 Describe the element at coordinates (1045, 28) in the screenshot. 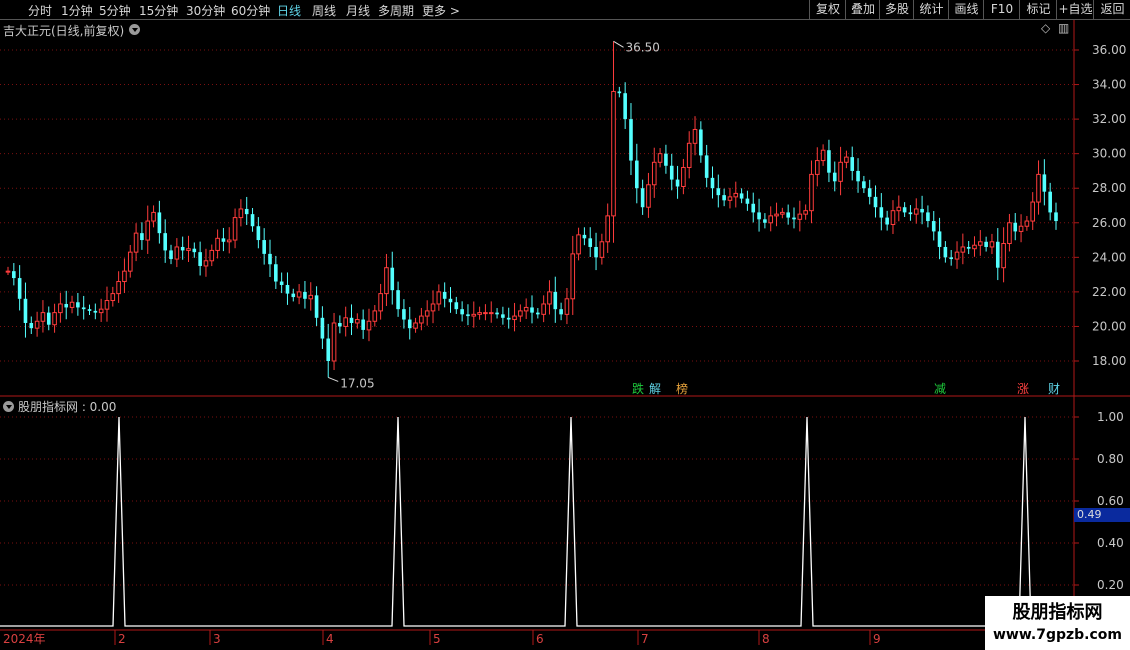

I see `diamond-icon: ◇` at that location.